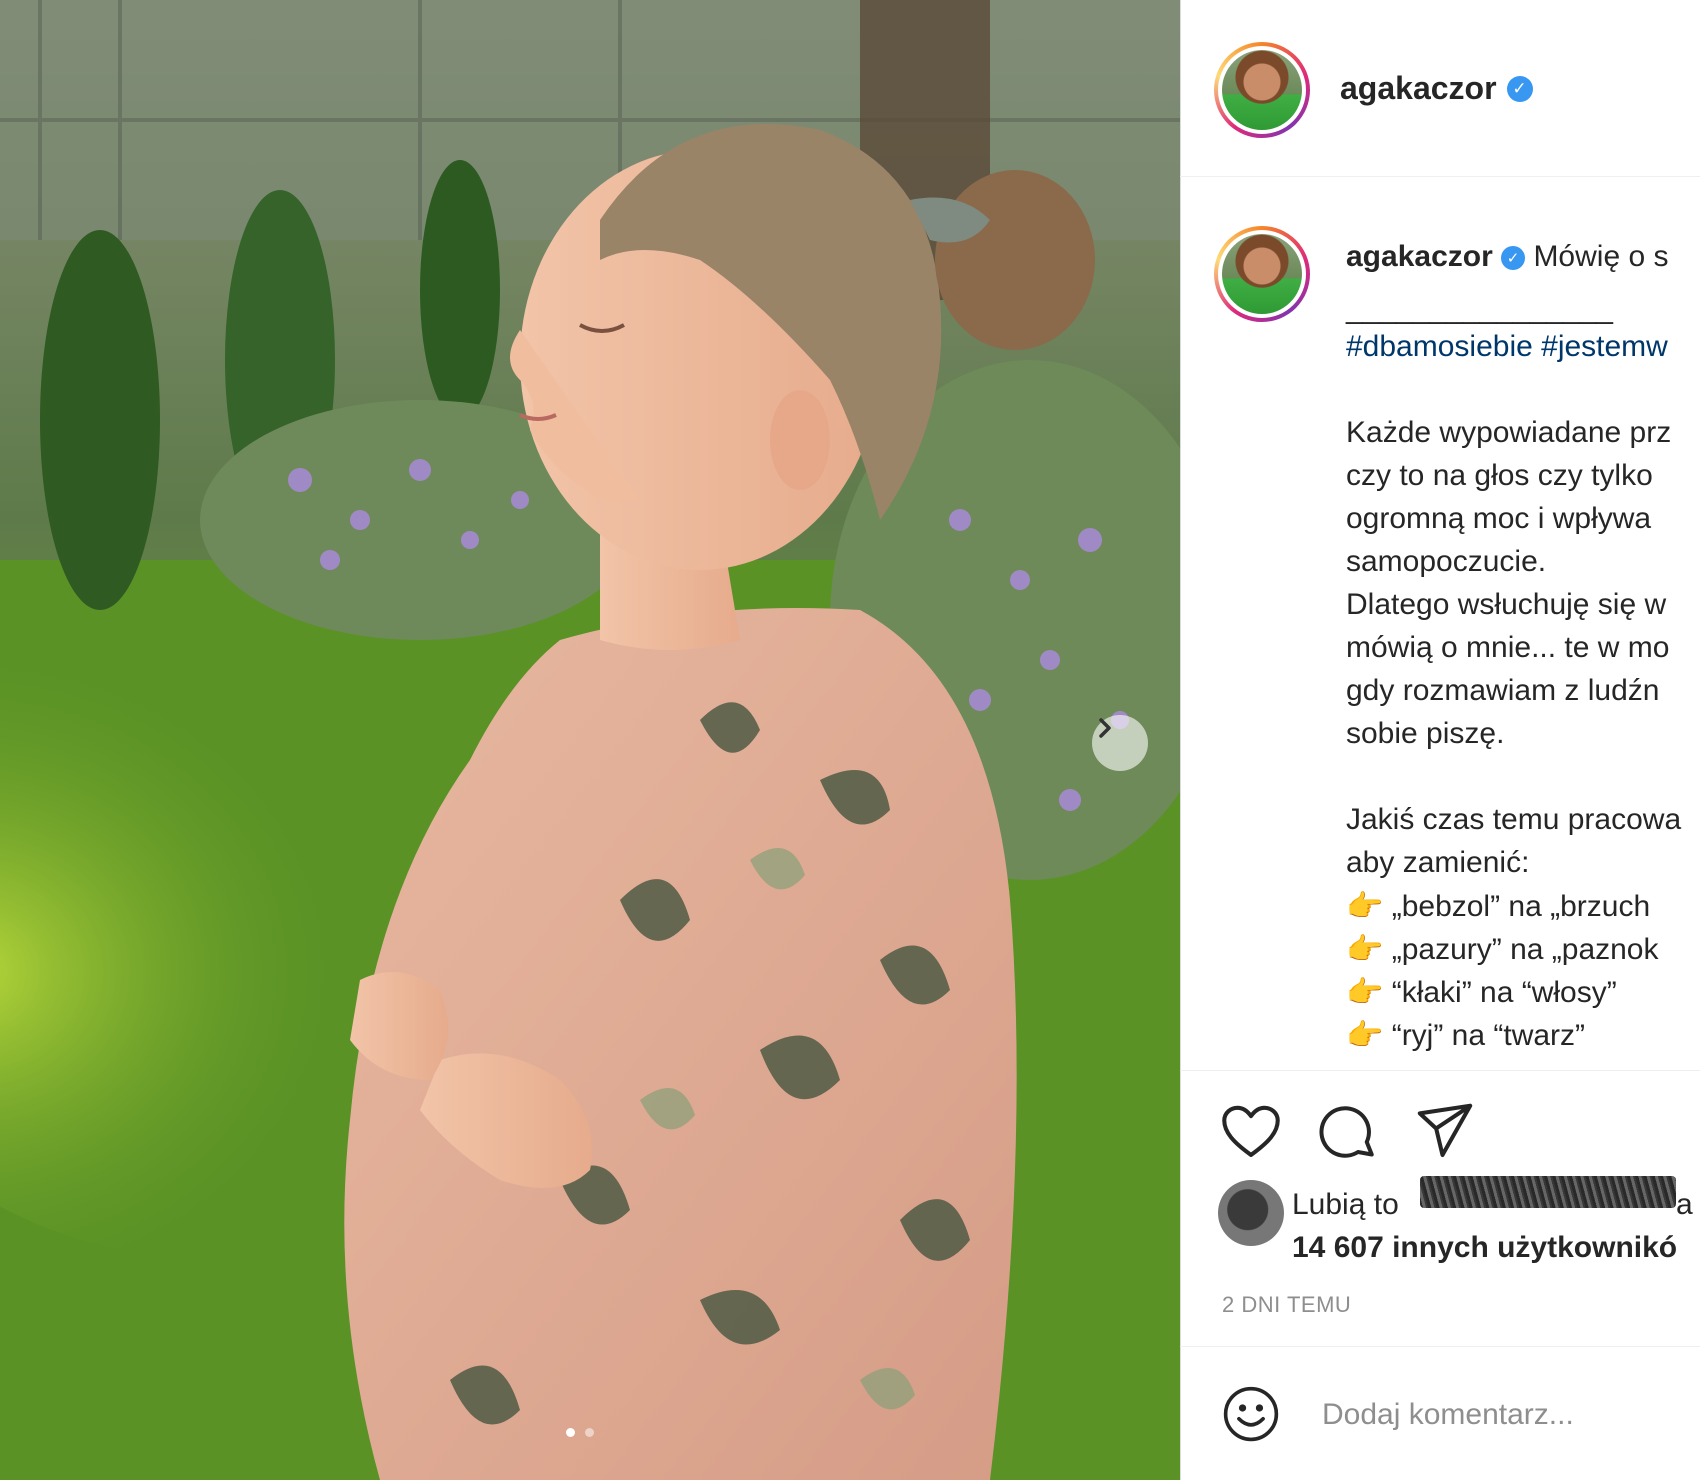 This screenshot has height=1480, width=1700. What do you see at coordinates (1688, 1204) in the screenshot?
I see `likes-suffix: a i` at bounding box center [1688, 1204].